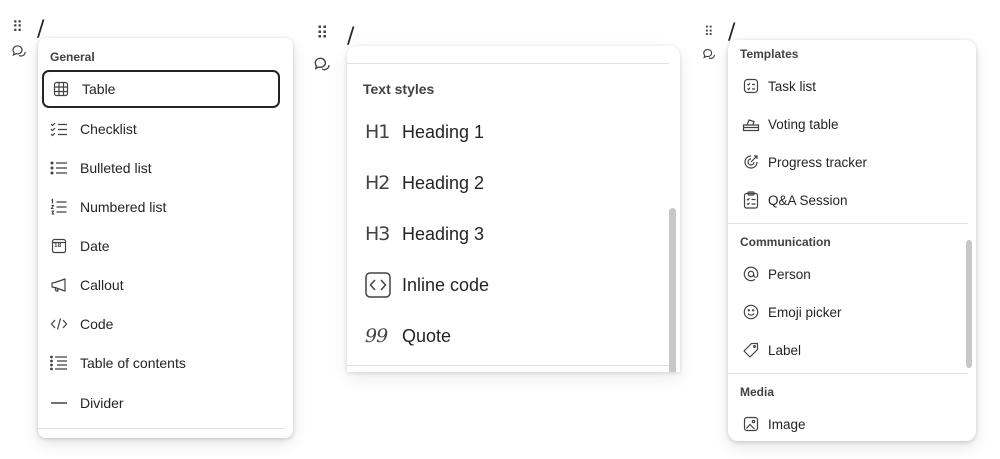 The height and width of the screenshot is (459, 1000). I want to click on bulleted-list-icon, so click(59, 168).